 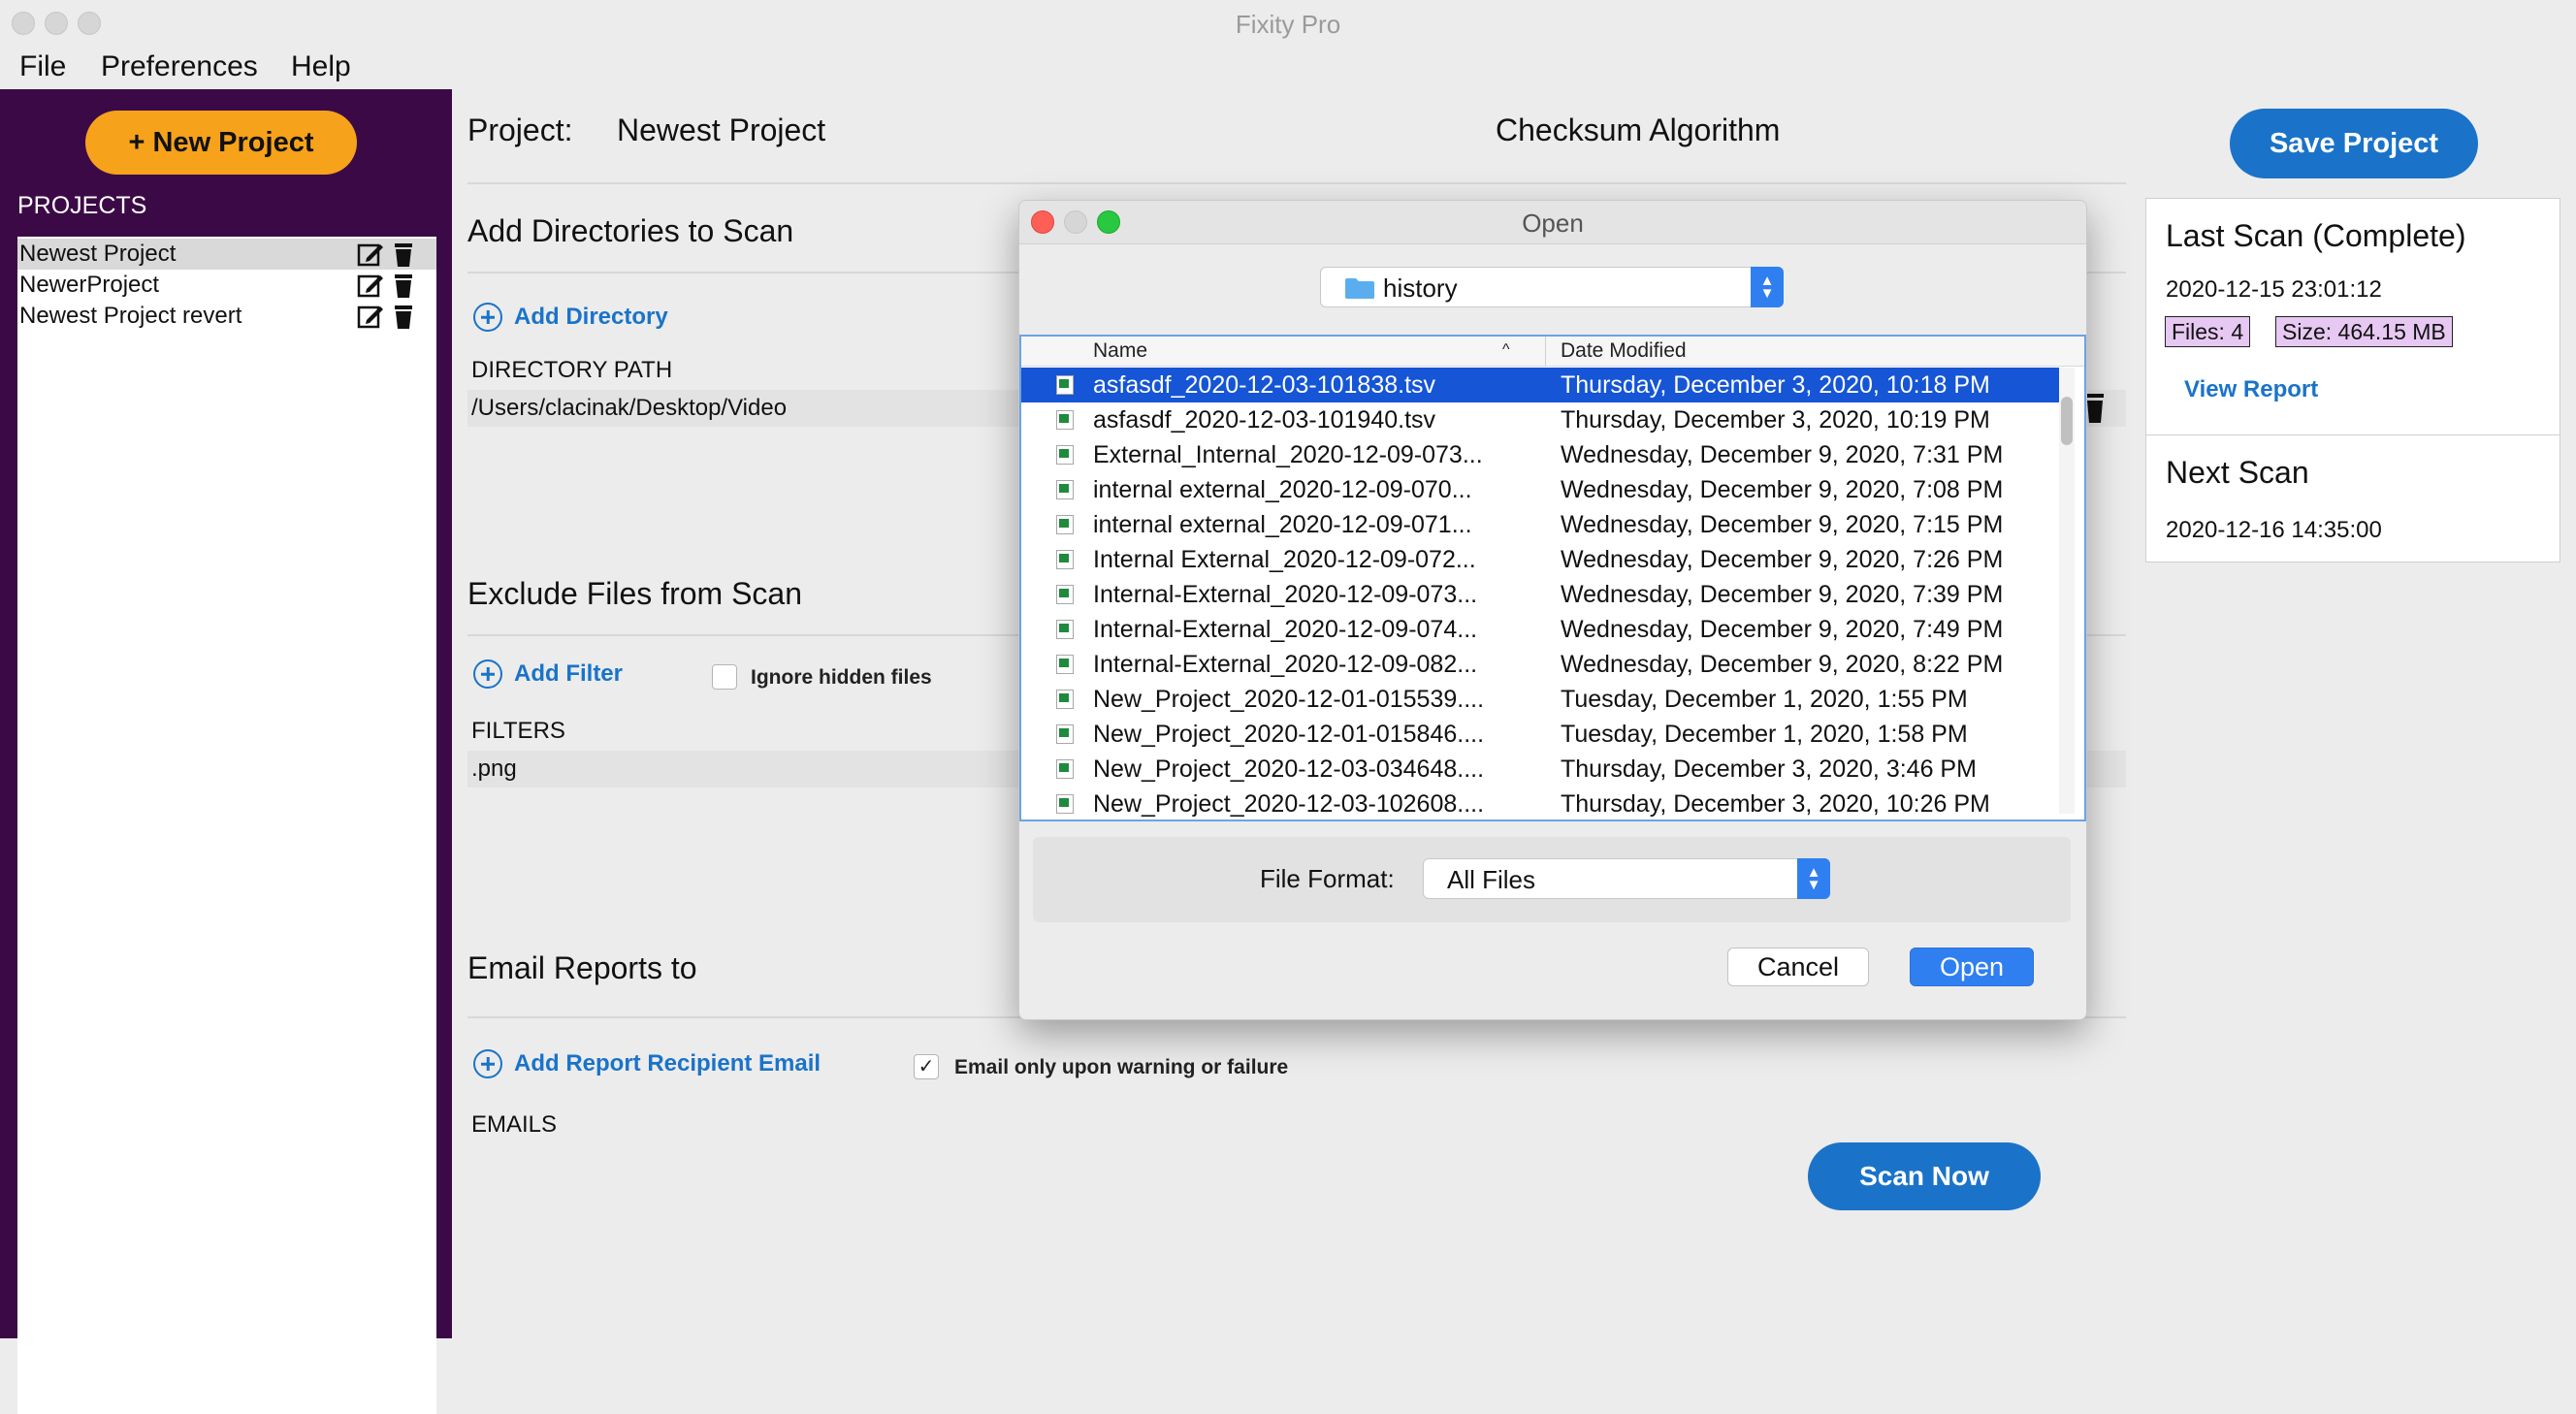 What do you see at coordinates (1491, 879) in the screenshot?
I see `file-format-value: All Files` at bounding box center [1491, 879].